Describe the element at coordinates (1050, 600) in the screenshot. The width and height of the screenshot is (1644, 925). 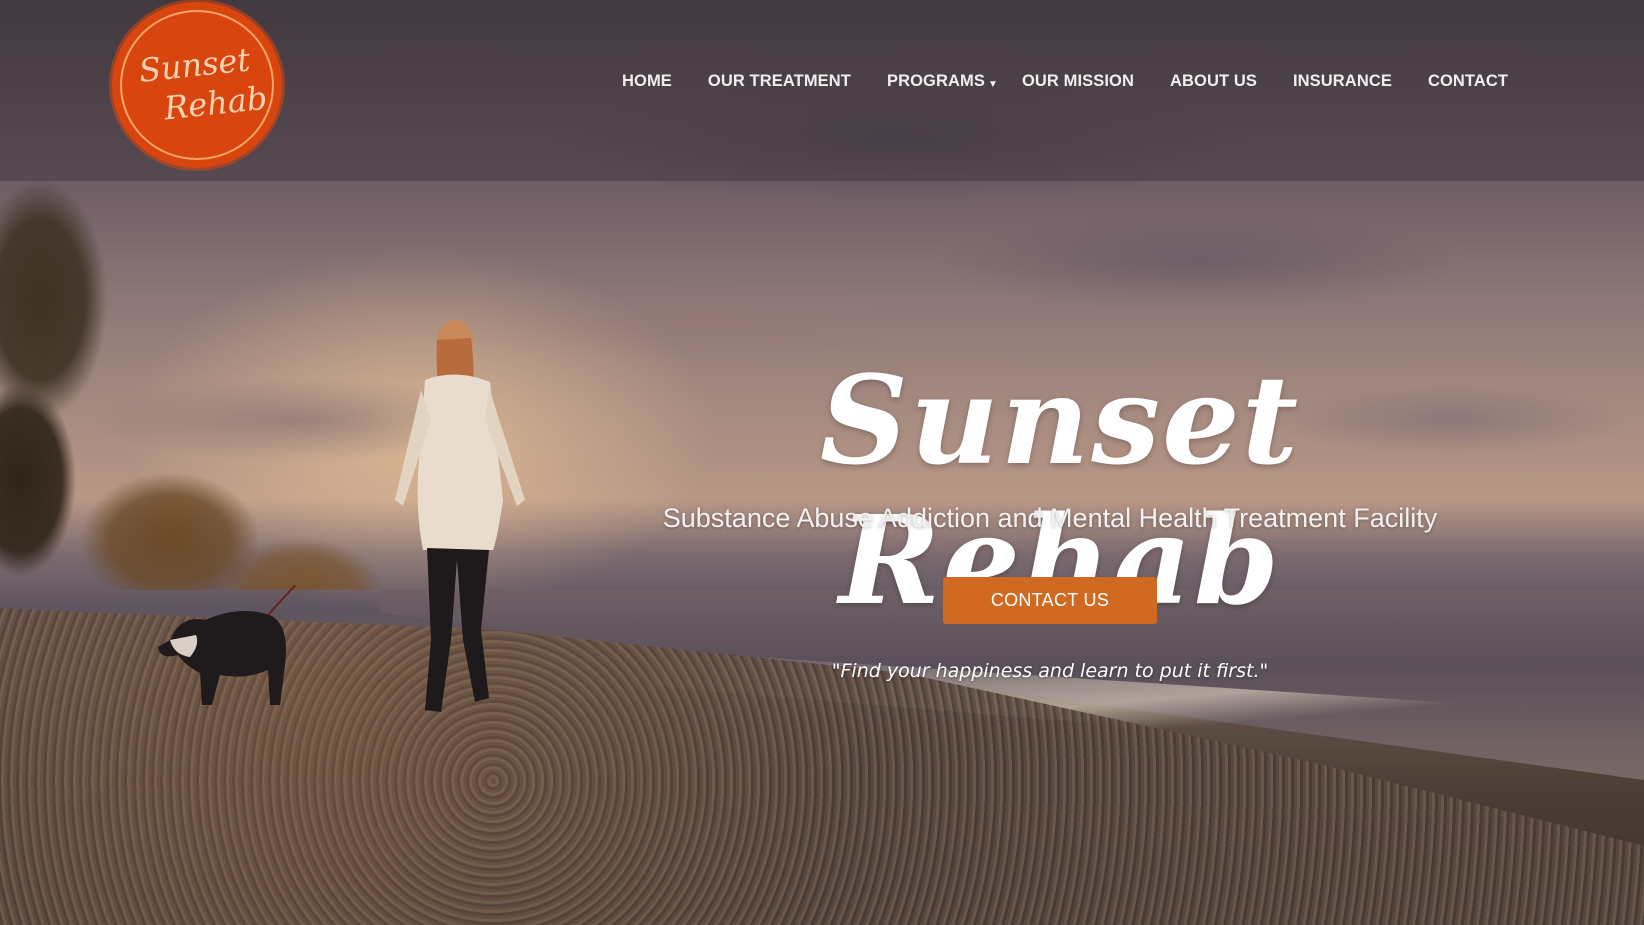
I see `contact-us-button: CONTACT US` at that location.